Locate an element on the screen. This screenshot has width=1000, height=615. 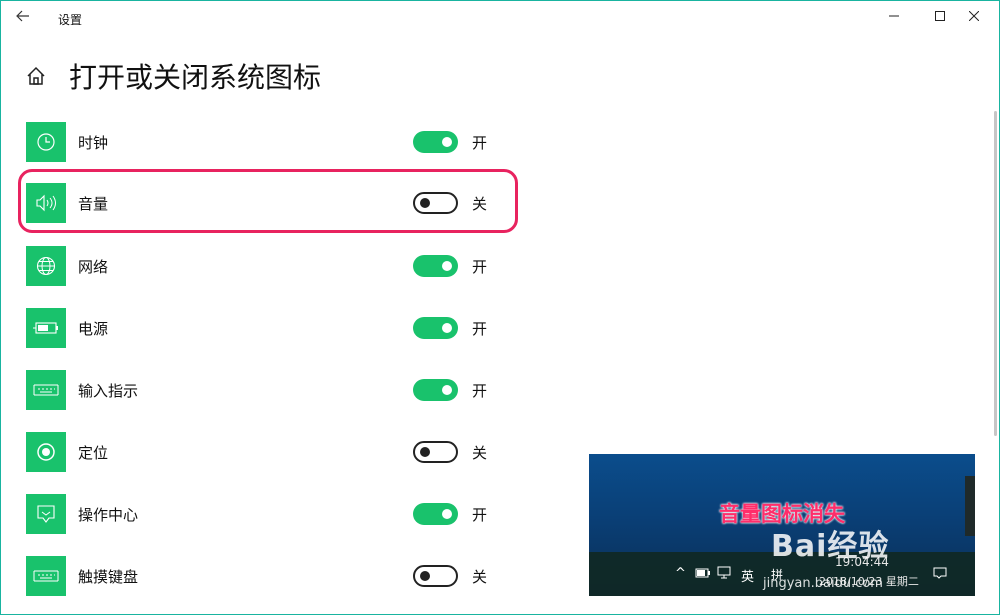
tray-network-icon is located at coordinates (724, 572).